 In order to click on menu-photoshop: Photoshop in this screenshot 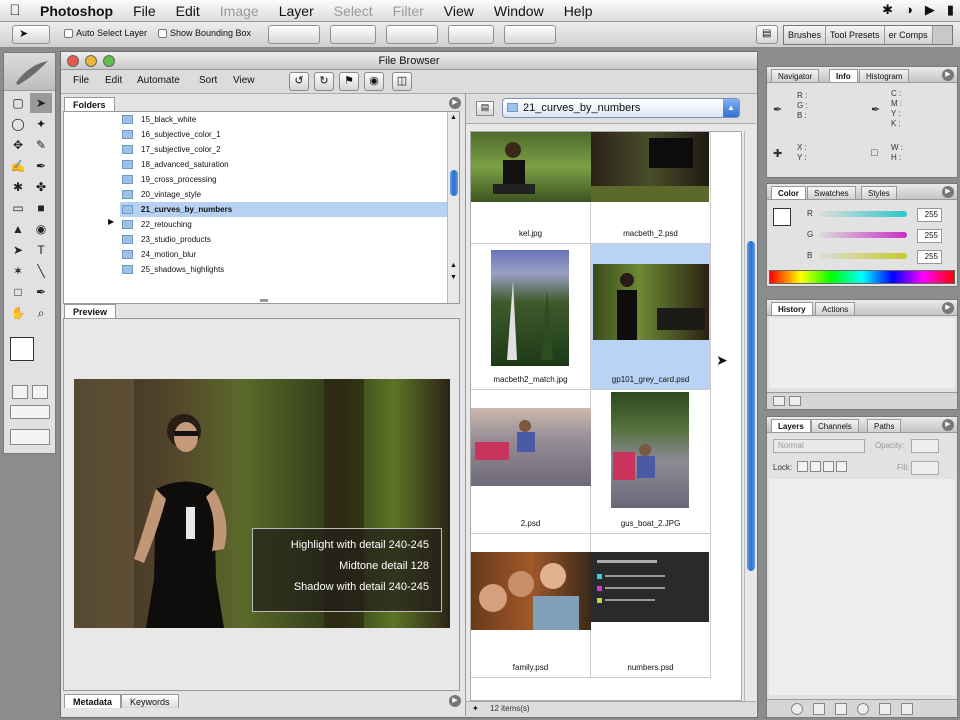, I will do `click(76, 11)`.